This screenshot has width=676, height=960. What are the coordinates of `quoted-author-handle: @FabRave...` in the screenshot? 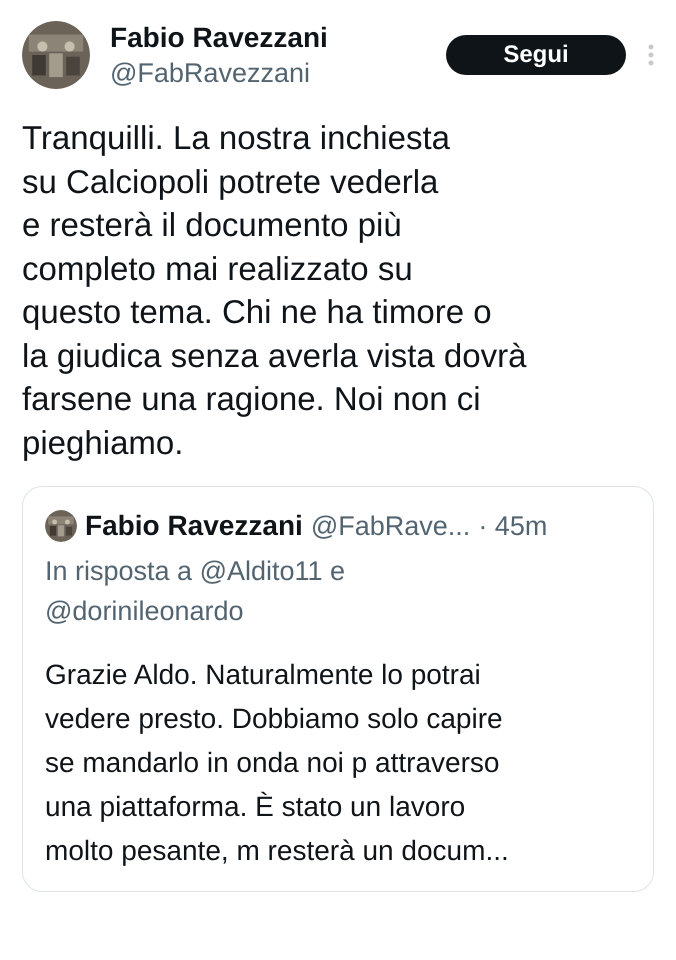 It's located at (390, 526).